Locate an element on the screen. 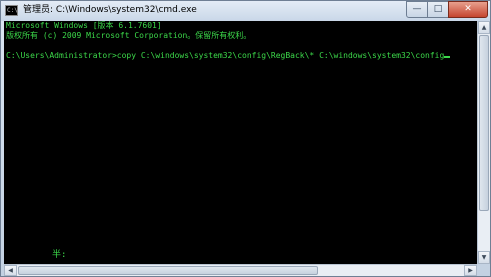  vertical-scrollbar: ▲ ▼ is located at coordinates (483, 142).